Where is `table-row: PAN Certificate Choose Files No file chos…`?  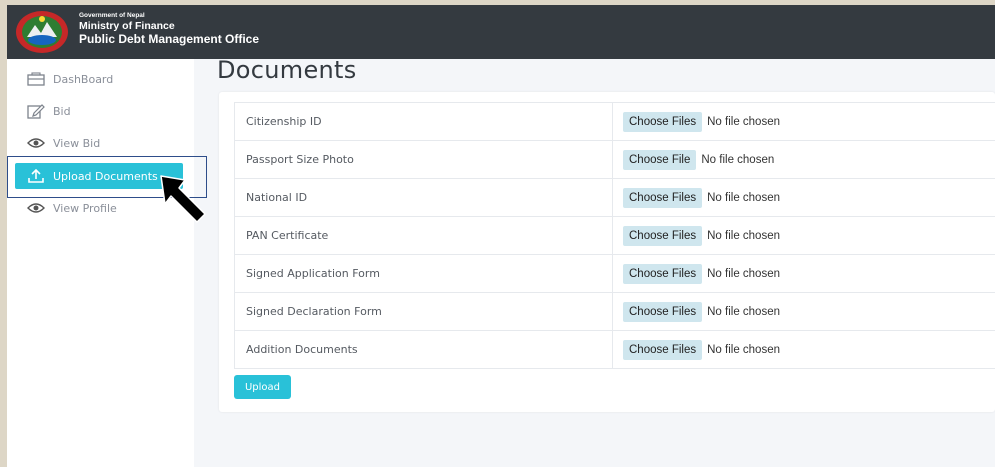 table-row: PAN Certificate Choose Files No file chos… is located at coordinates (614, 235).